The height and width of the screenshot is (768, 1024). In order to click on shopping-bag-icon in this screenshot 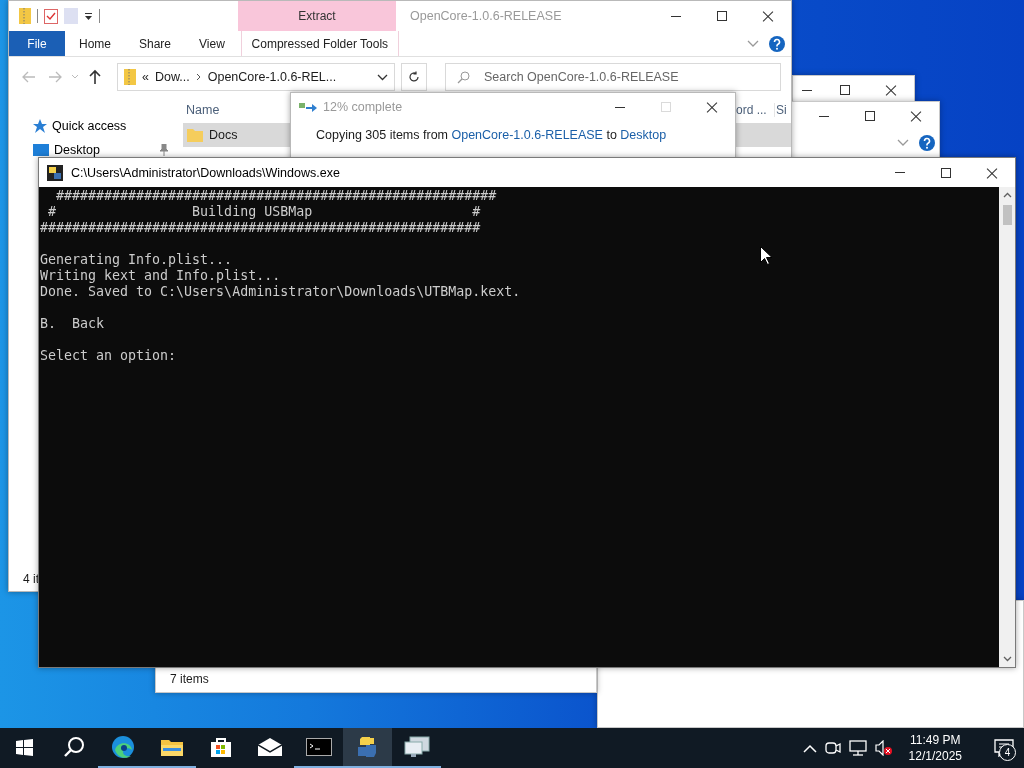, I will do `click(220, 747)`.